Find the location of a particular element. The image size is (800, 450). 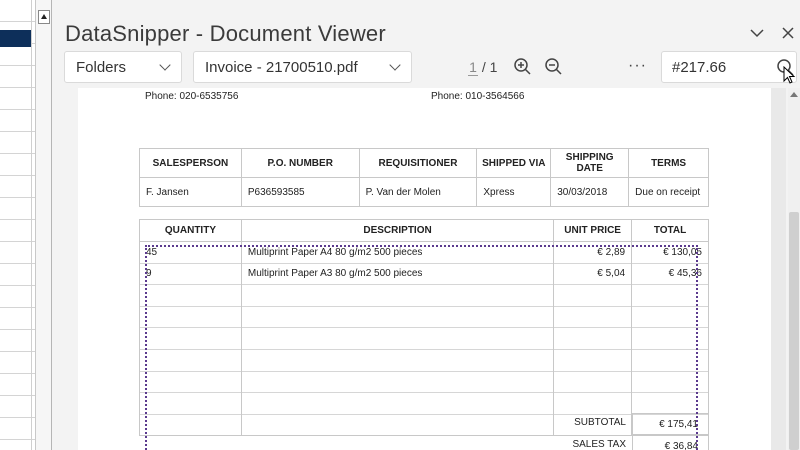

folders-dropdown: Folders is located at coordinates (123, 67).